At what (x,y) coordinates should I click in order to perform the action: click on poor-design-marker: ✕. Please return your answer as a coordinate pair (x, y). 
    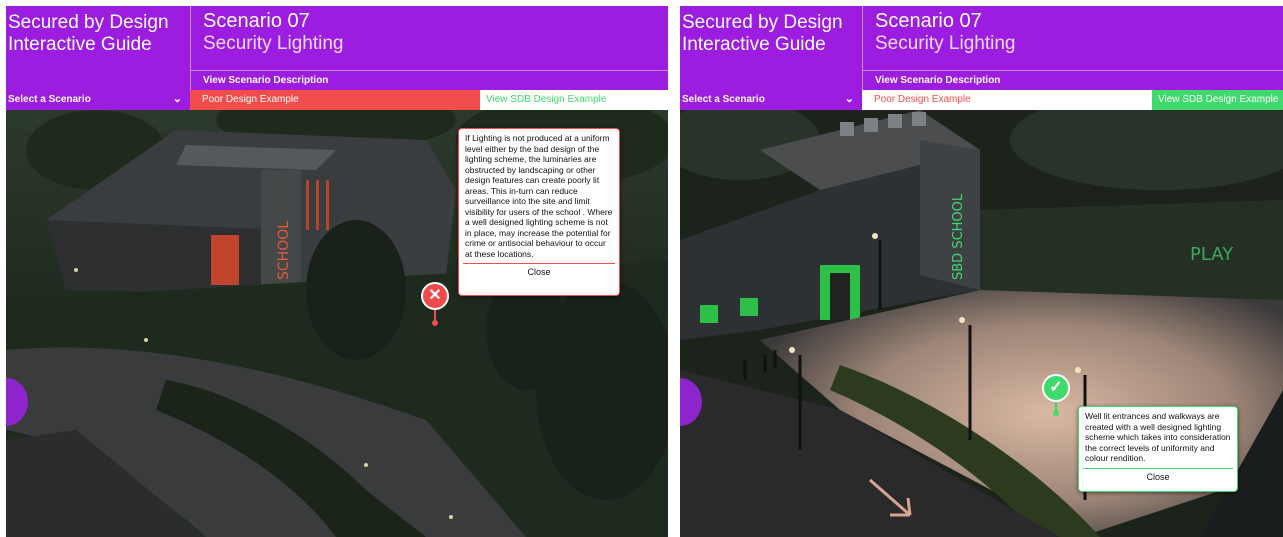
    Looking at the image, I should click on (435, 296).